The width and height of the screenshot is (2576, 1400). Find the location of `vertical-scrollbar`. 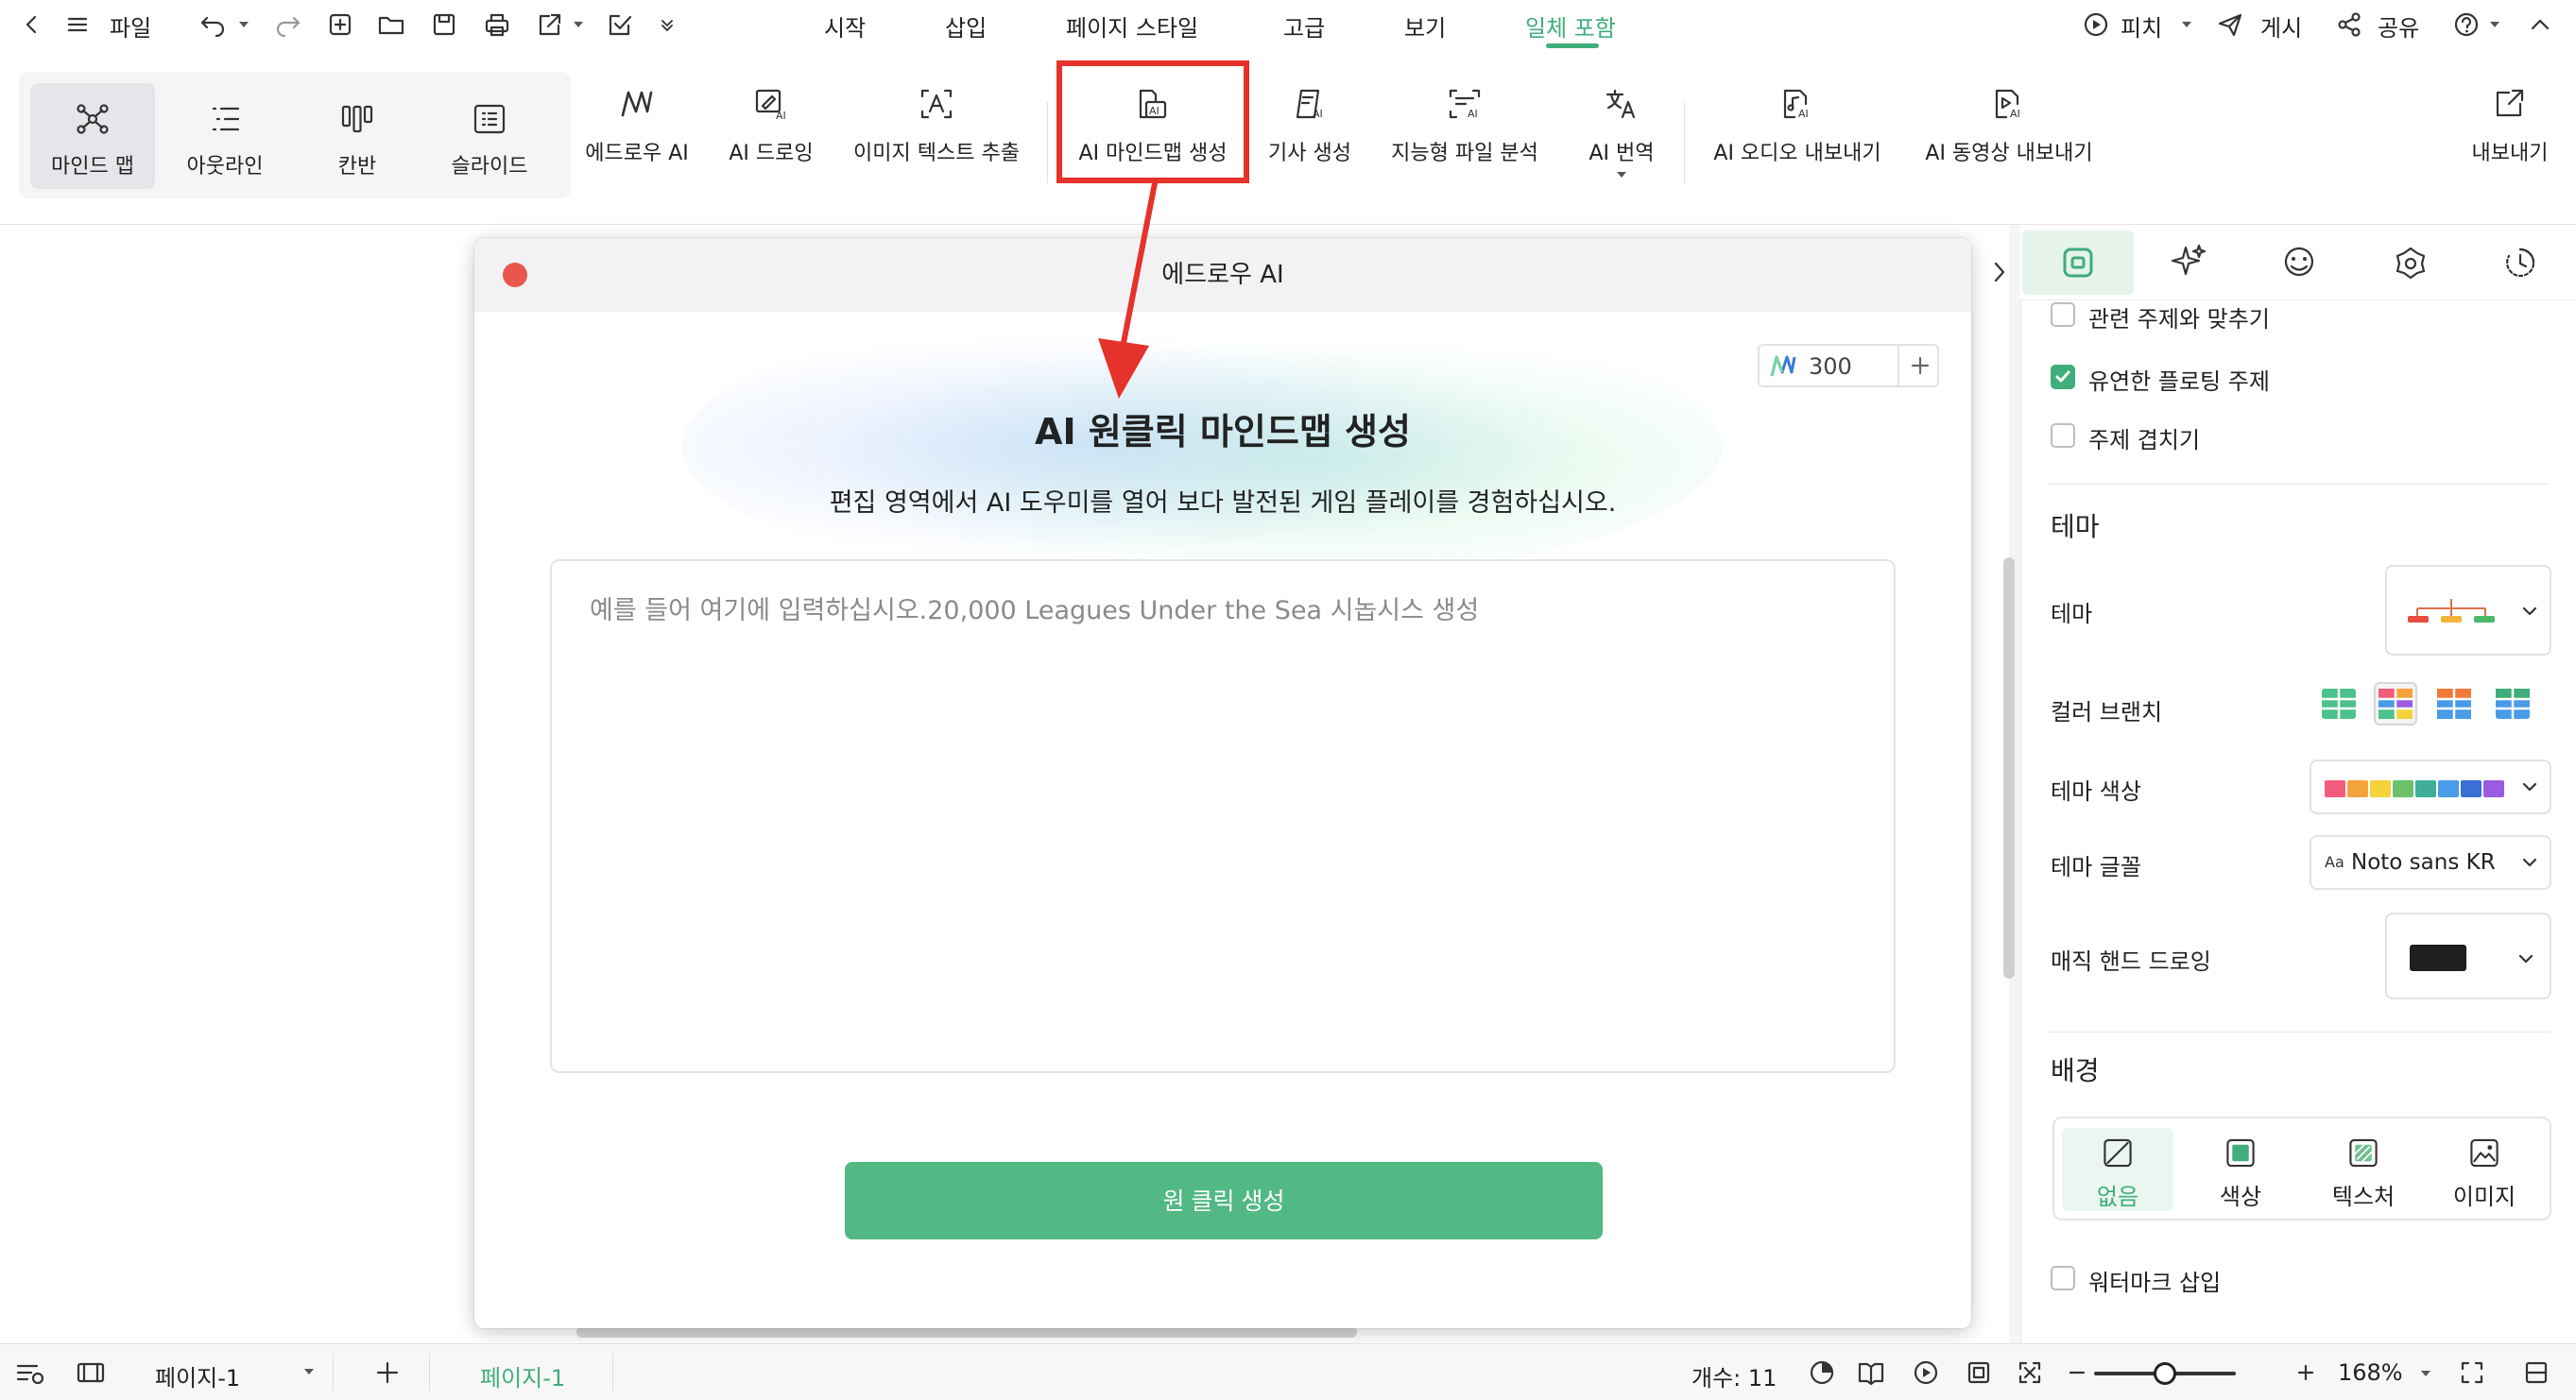

vertical-scrollbar is located at coordinates (2009, 768).